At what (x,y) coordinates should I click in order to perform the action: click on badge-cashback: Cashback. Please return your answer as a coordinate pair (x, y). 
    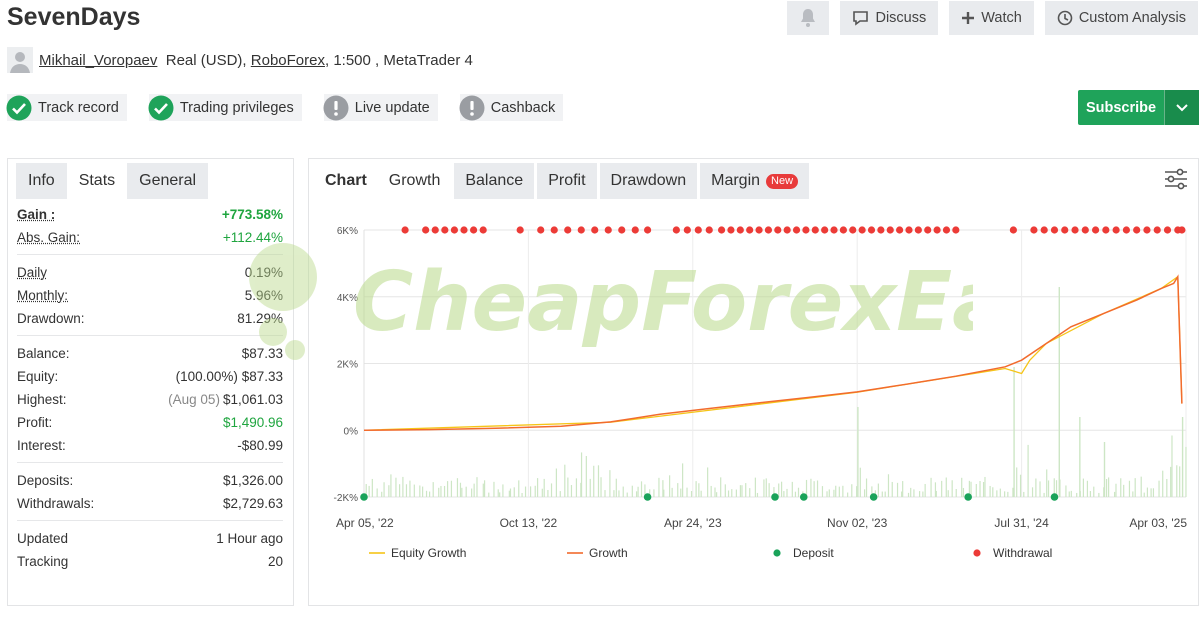
    Looking at the image, I should click on (511, 107).